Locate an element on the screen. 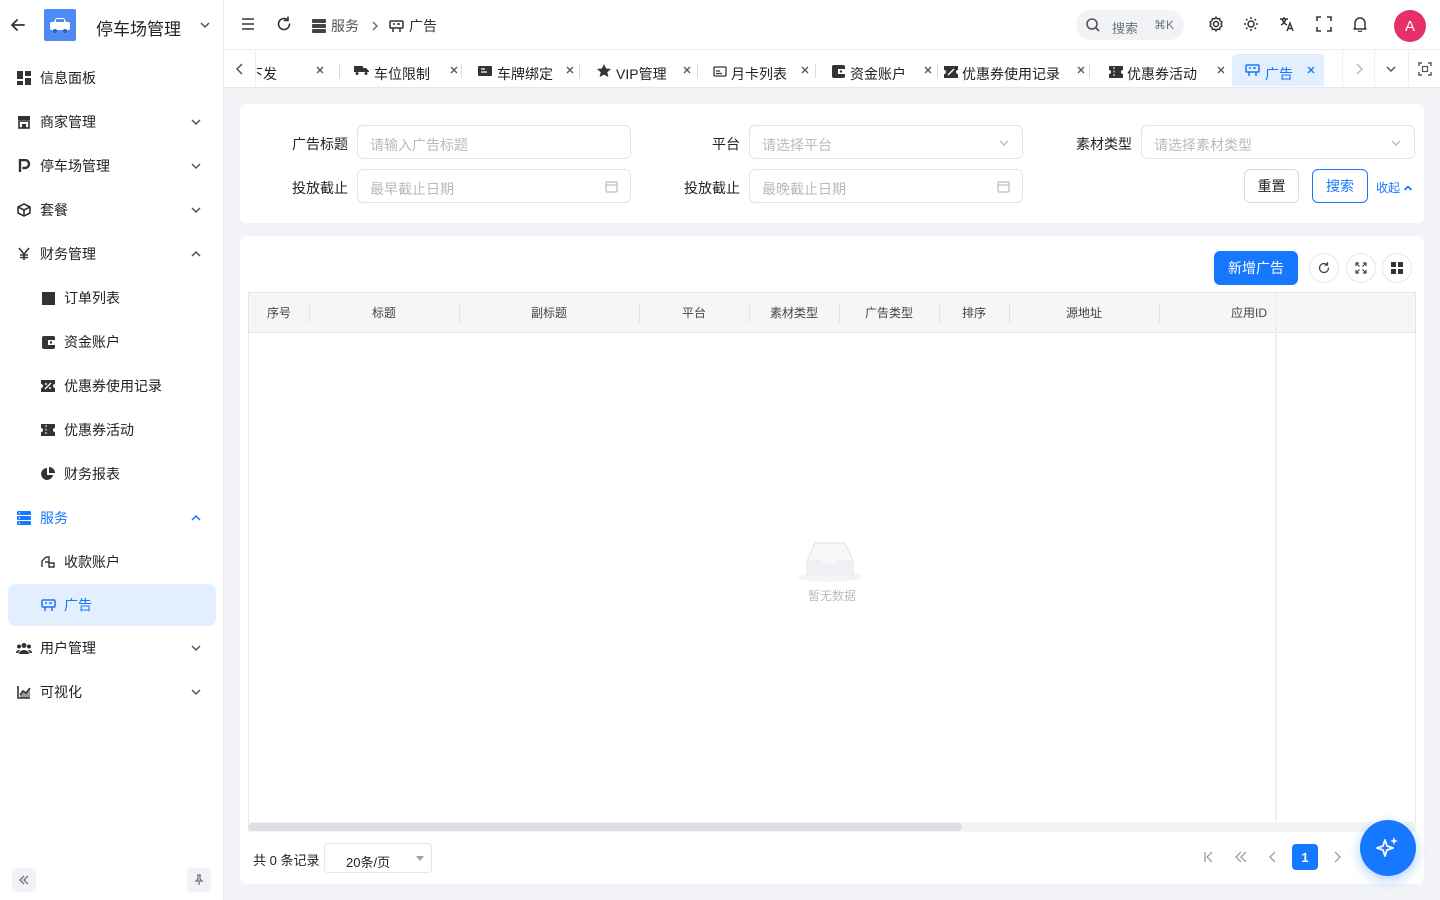 The width and height of the screenshot is (1440, 900). calendar-icon is located at coordinates (611, 187).